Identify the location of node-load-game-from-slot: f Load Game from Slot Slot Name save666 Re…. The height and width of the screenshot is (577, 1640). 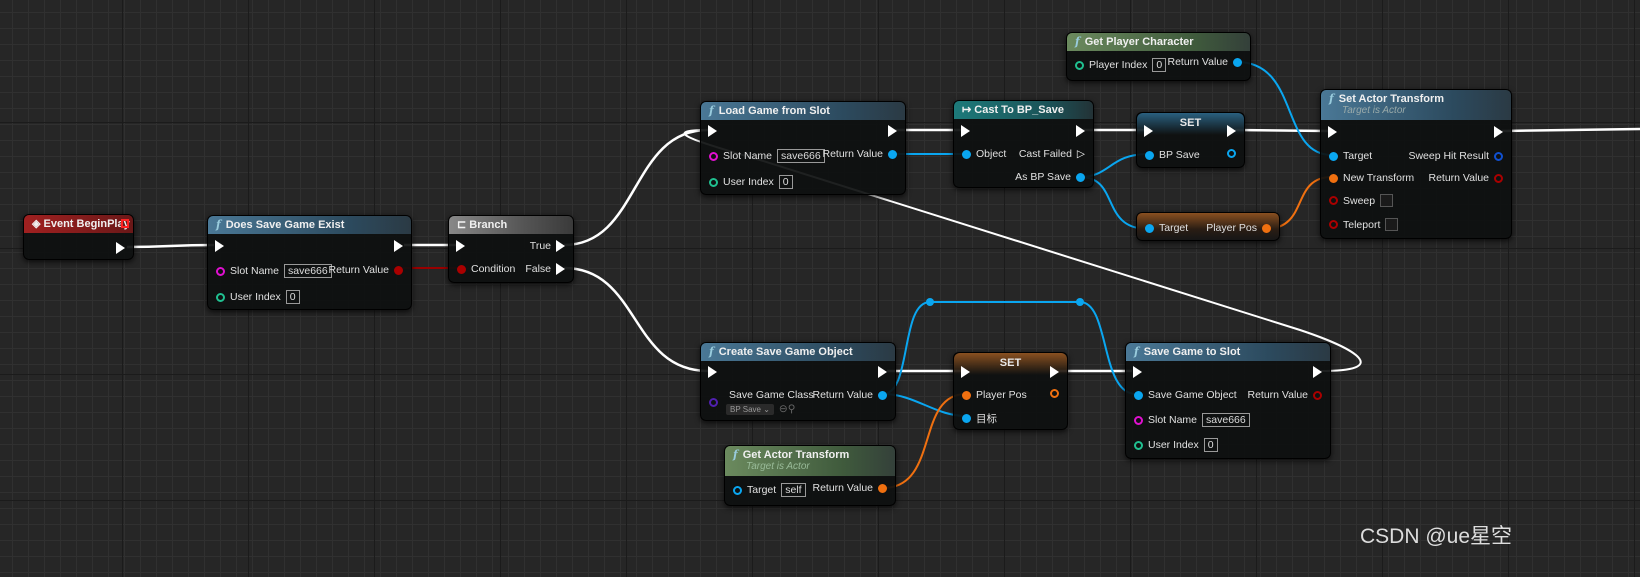
(803, 148).